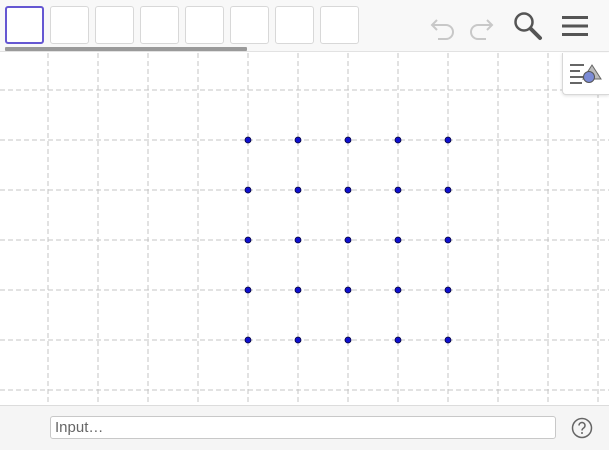 The image size is (609, 450). Describe the element at coordinates (126, 49) in the screenshot. I see `toolbar-scroll-indicator` at that location.